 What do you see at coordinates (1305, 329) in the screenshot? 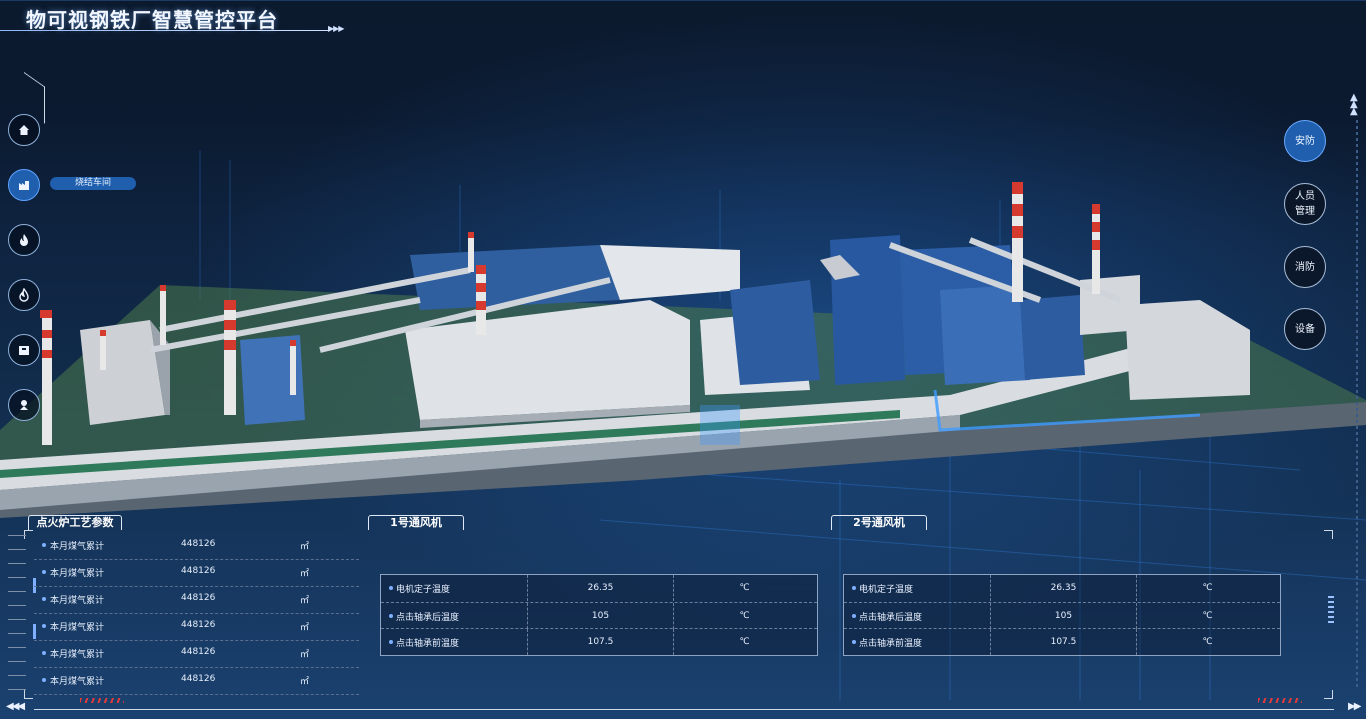
I see `nav-equipment-button: 设备` at bounding box center [1305, 329].